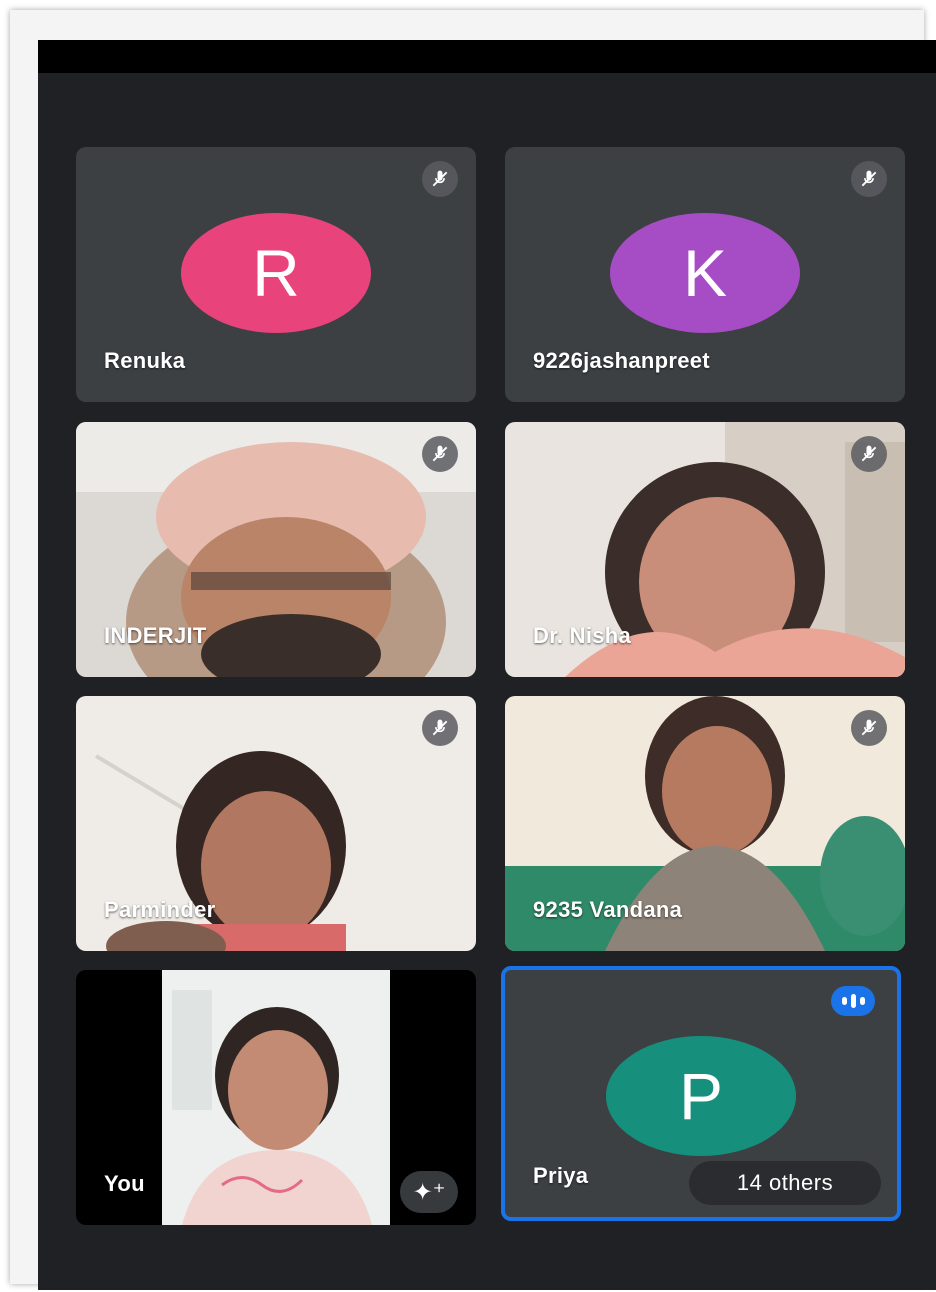  What do you see at coordinates (621, 360) in the screenshot?
I see `participant-name: 9226jashanpreet` at bounding box center [621, 360].